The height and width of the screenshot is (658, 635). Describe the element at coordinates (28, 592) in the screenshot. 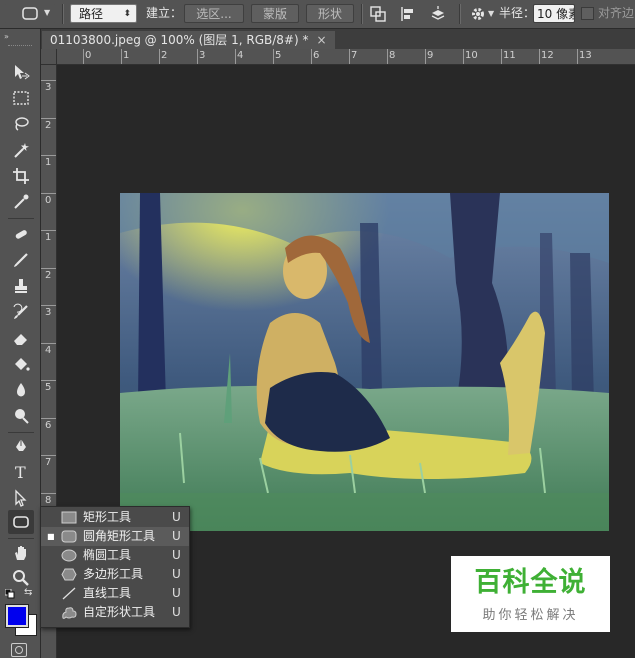

I see `swap-colors-icon: ⇆` at that location.